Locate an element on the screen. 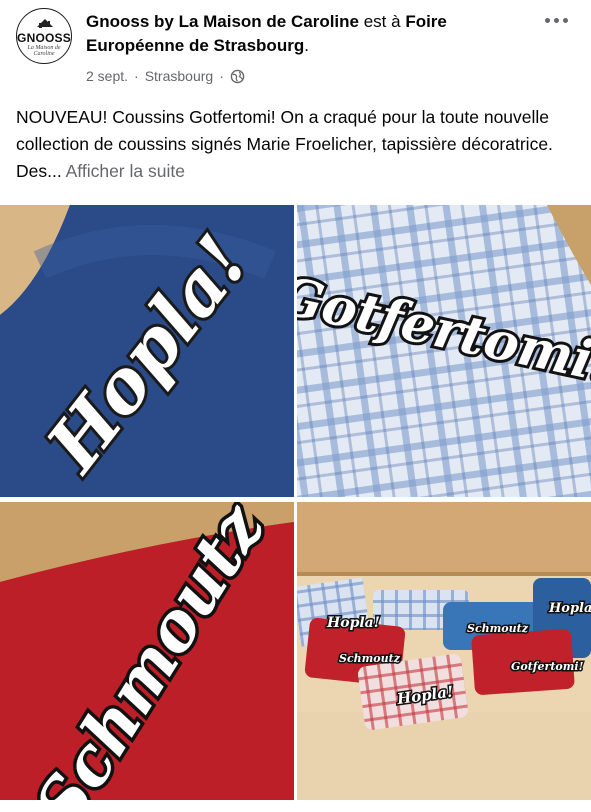  more-options-button is located at coordinates (556, 20).